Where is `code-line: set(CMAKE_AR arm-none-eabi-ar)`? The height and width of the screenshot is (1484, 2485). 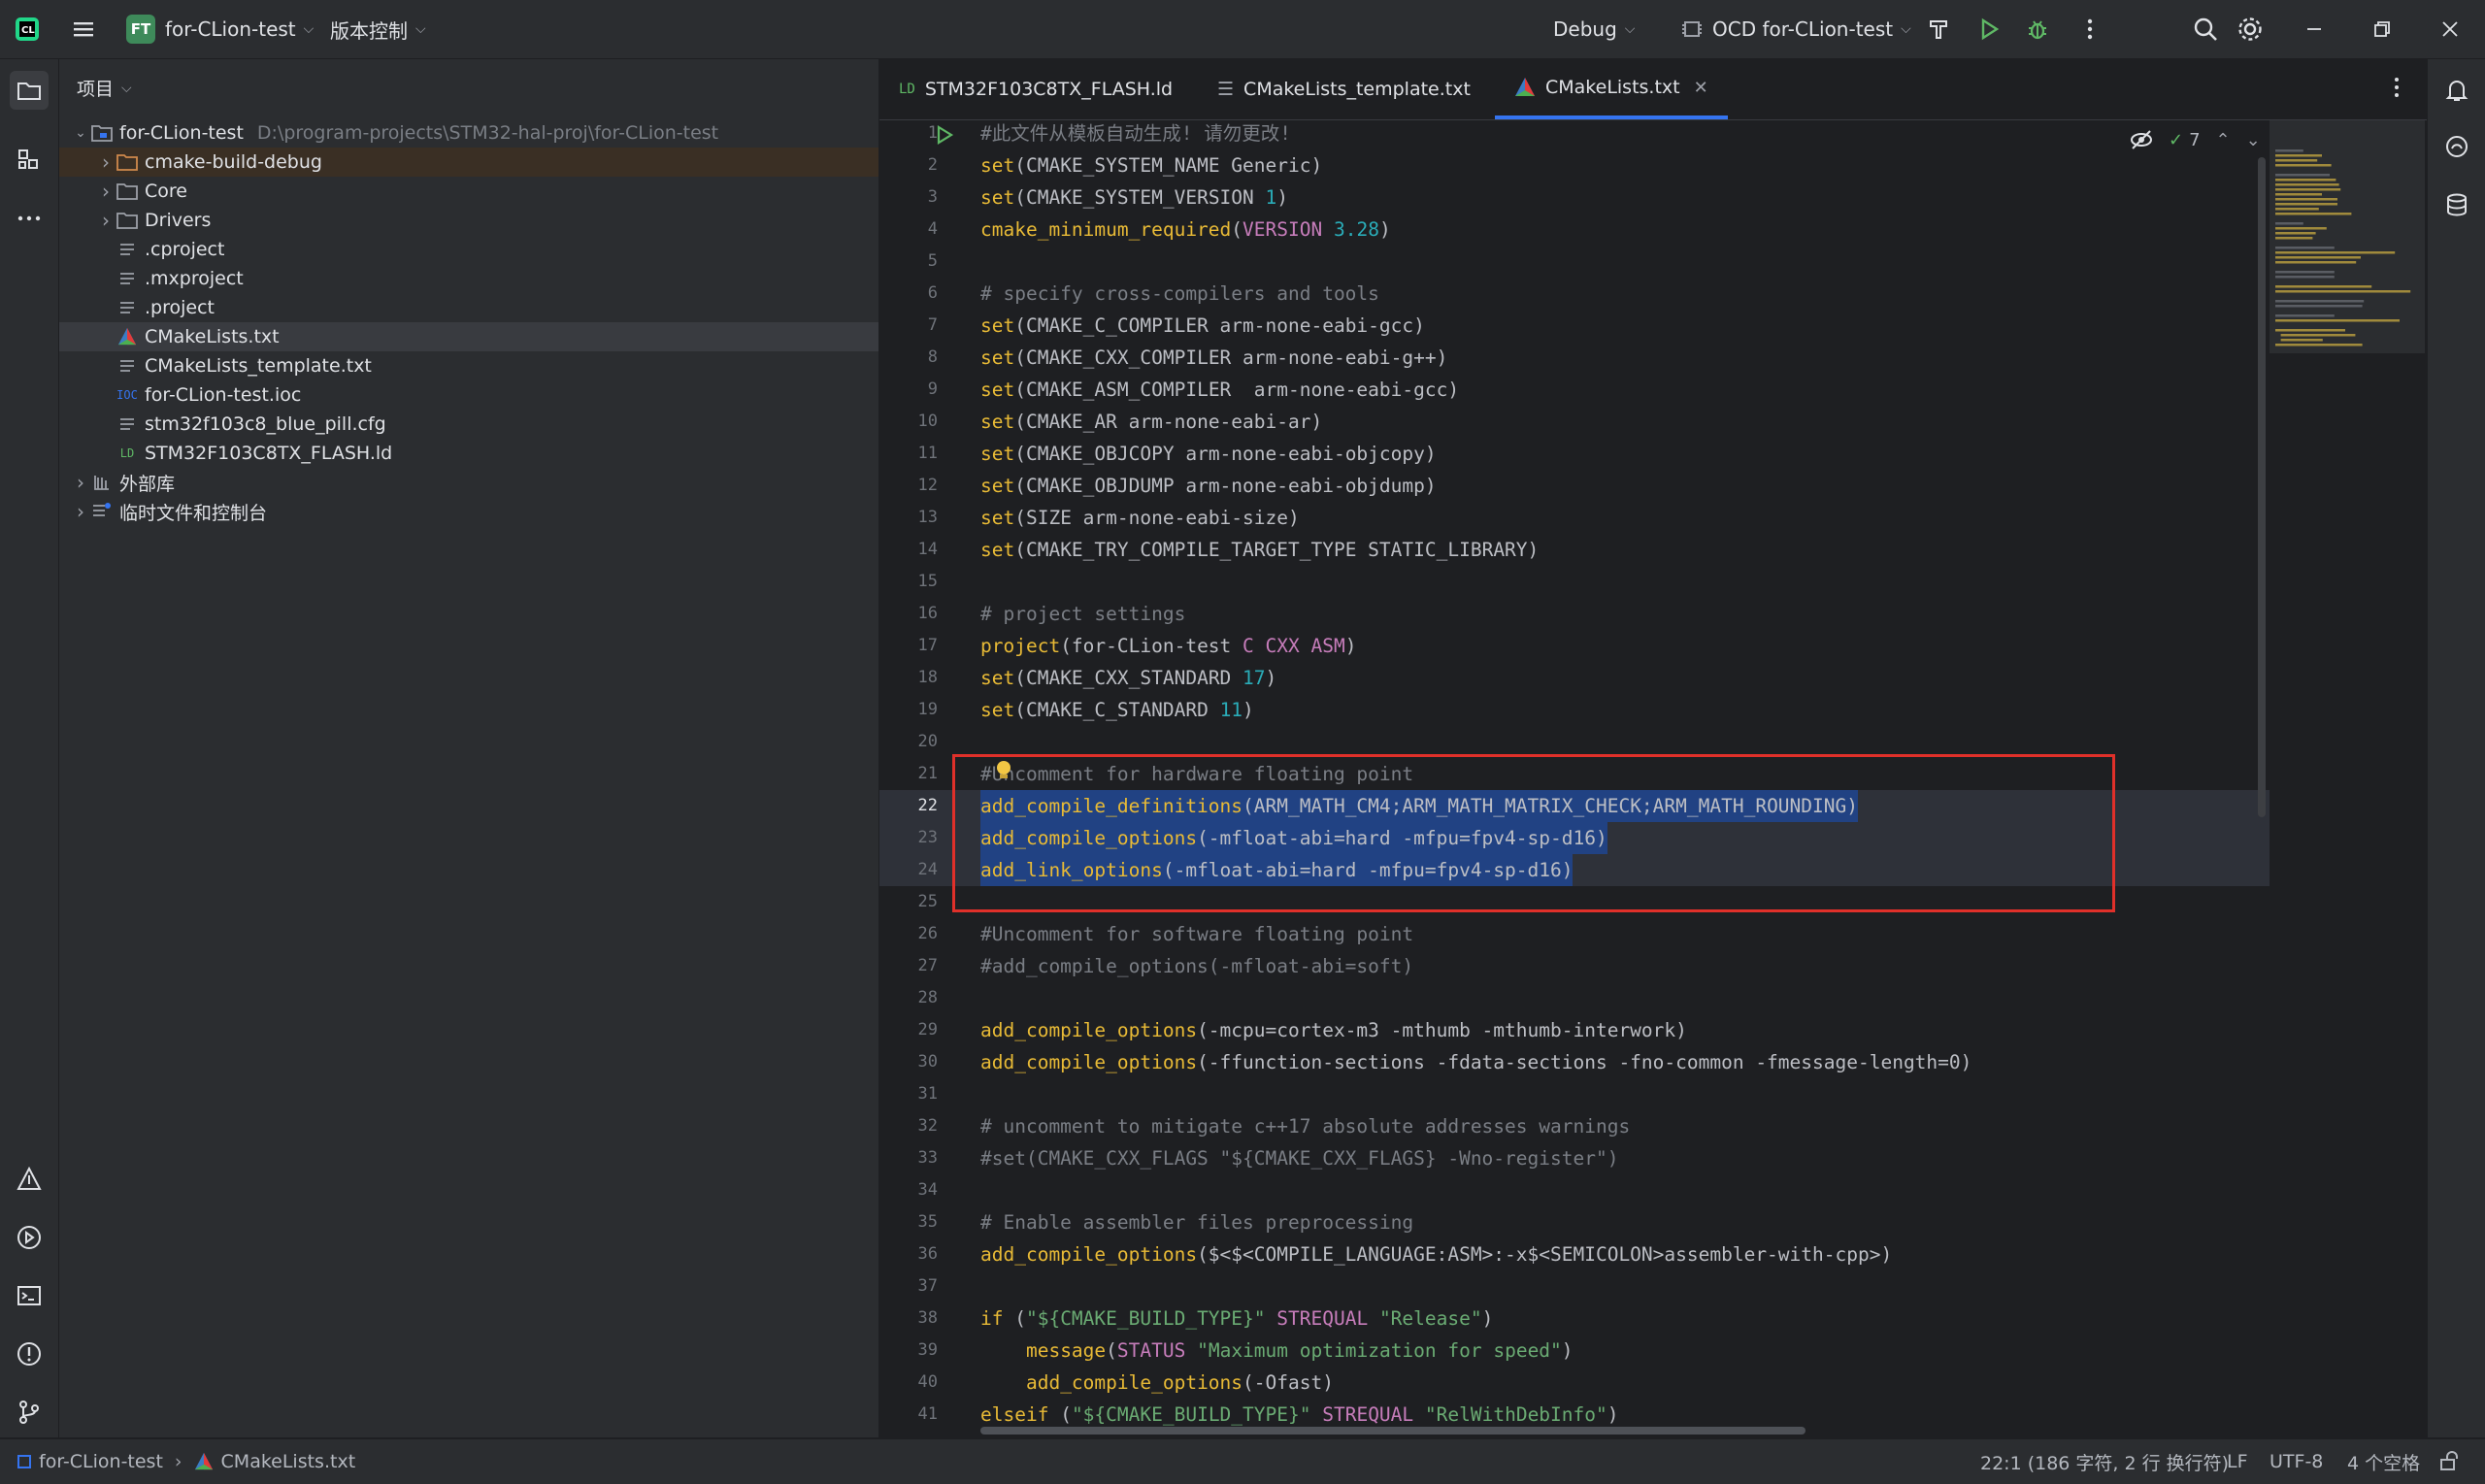
code-line: set(CMAKE_AR arm-none-eabi-ar) is located at coordinates (1151, 422).